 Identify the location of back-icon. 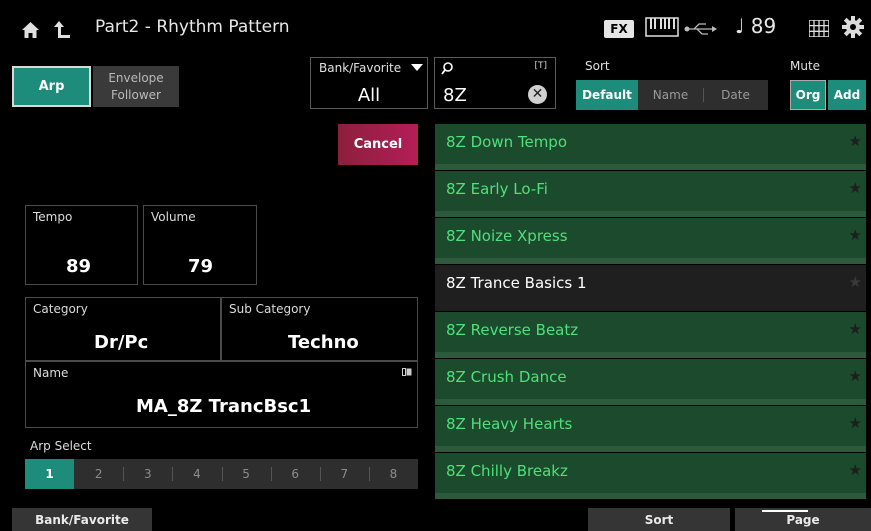
(62, 29).